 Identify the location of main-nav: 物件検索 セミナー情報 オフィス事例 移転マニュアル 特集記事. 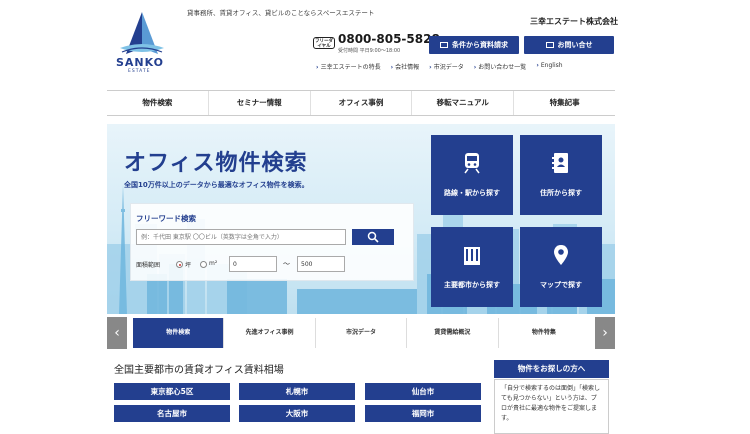
(361, 103).